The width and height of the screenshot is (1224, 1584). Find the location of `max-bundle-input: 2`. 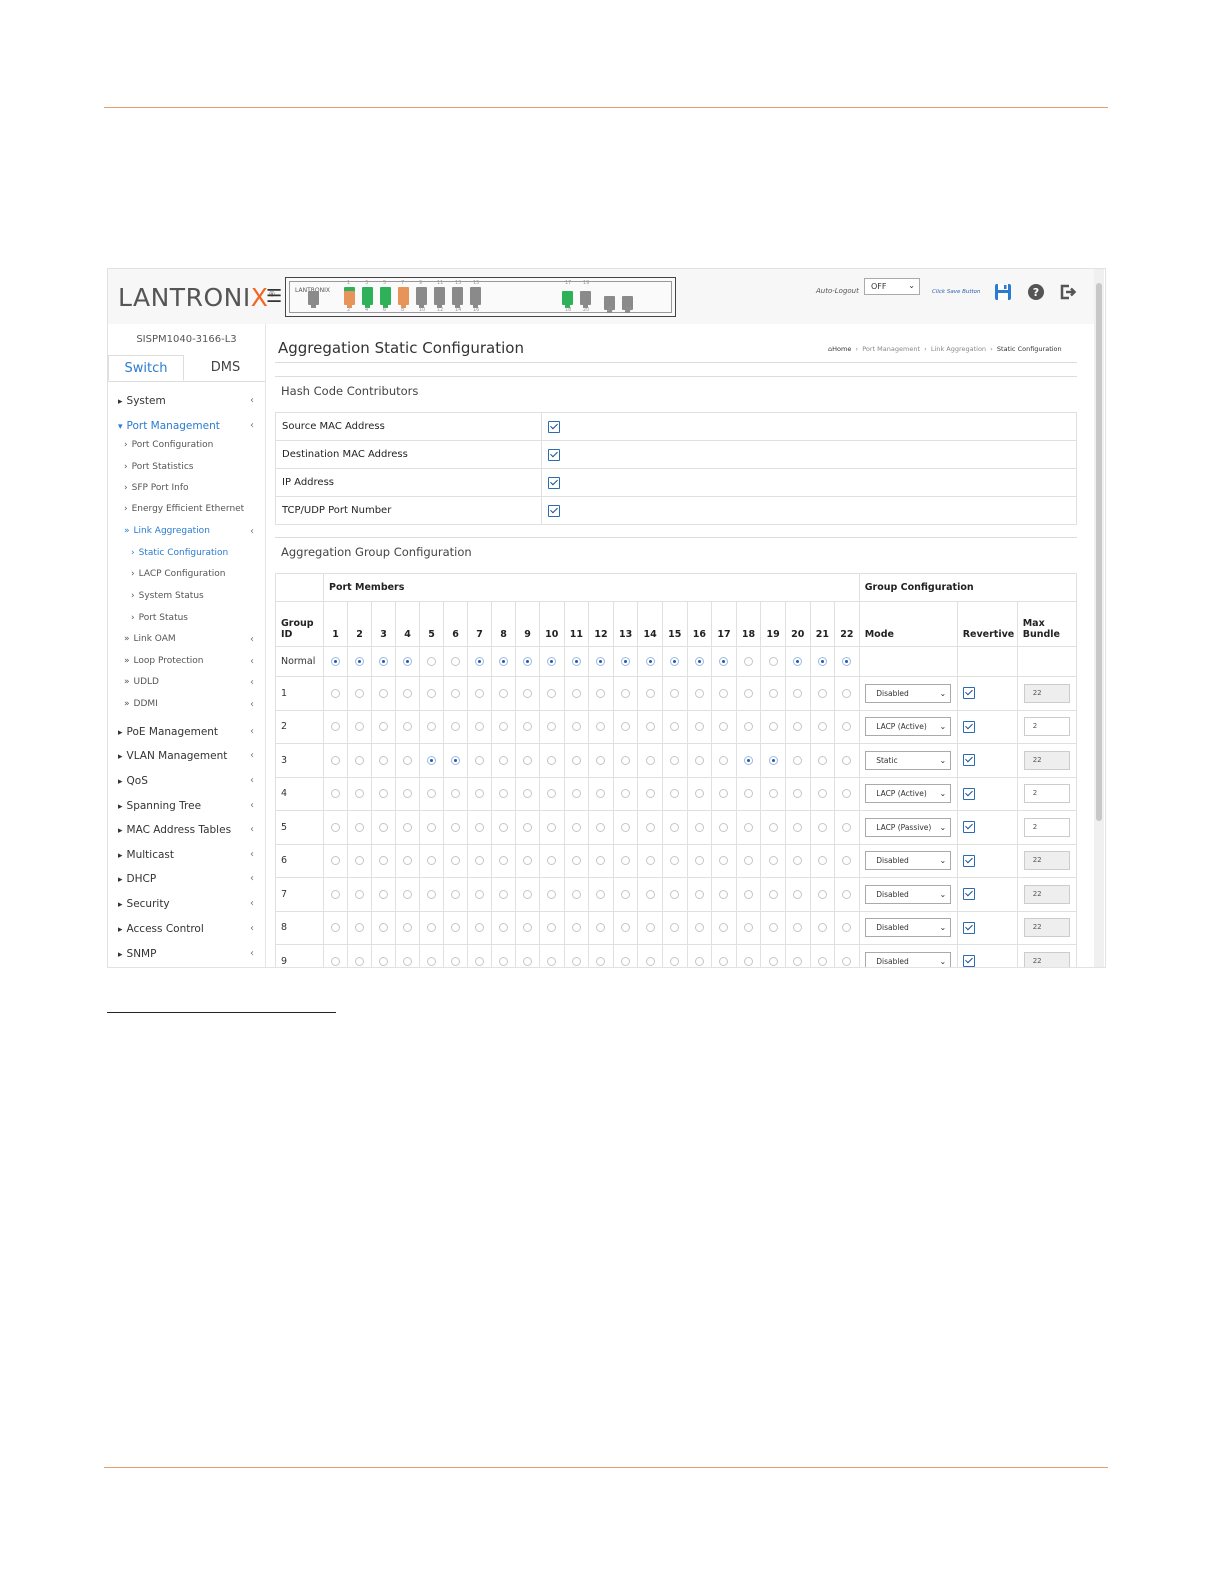

max-bundle-input: 2 is located at coordinates (1046, 794).